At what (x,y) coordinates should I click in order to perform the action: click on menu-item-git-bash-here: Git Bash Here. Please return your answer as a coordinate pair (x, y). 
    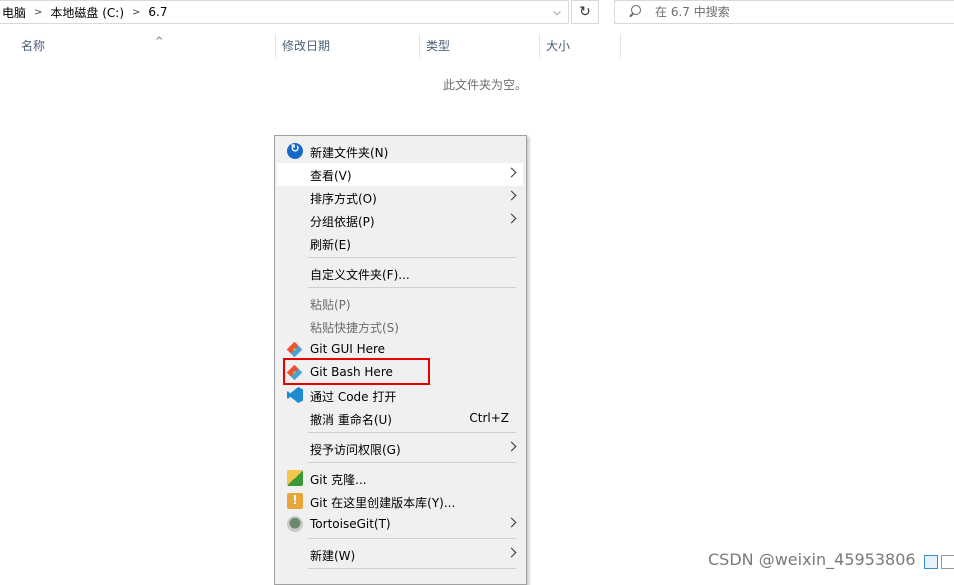
    Looking at the image, I should click on (400, 372).